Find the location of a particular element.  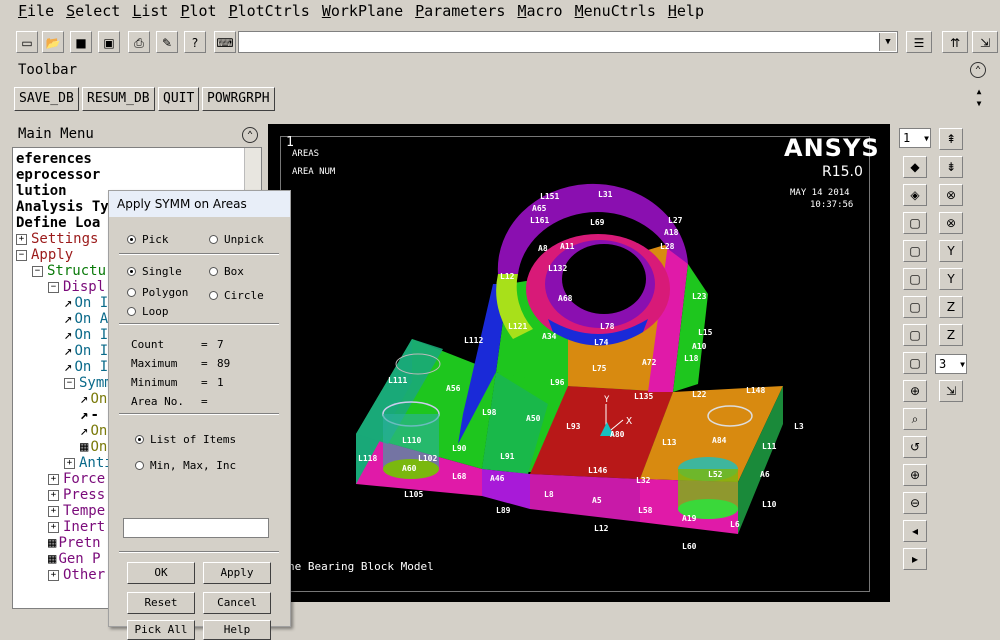

reset-view-icon: ▸ is located at coordinates (915, 559).